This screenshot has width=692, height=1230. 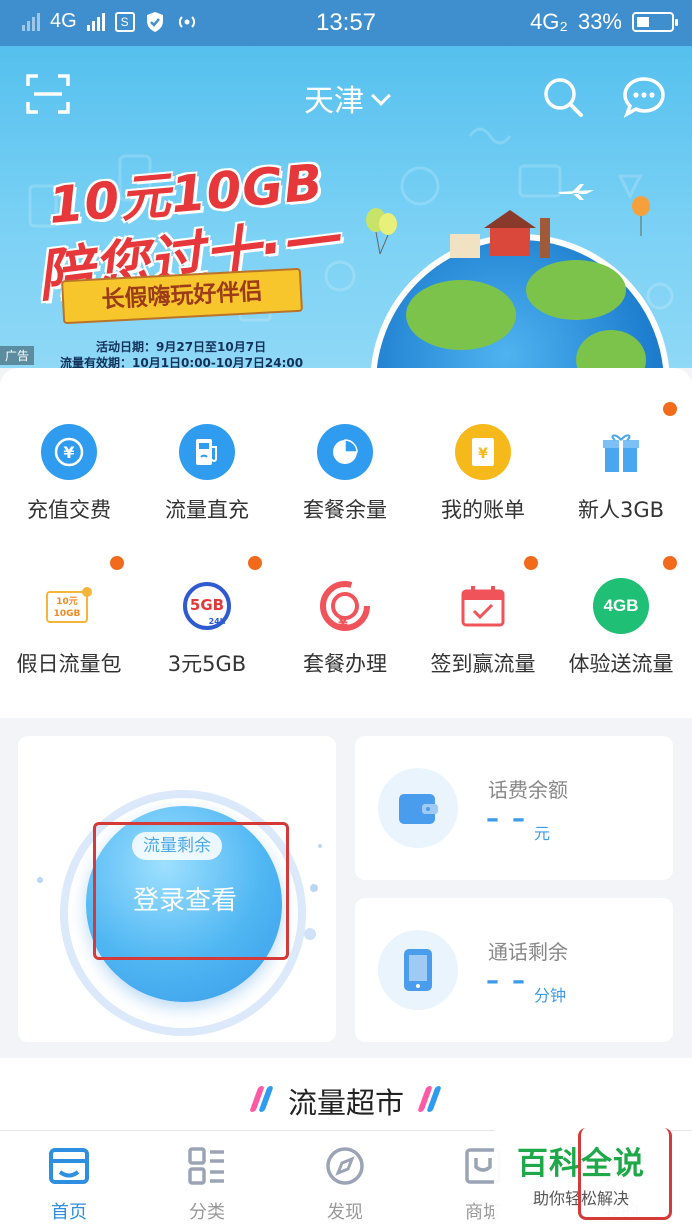 What do you see at coordinates (182, 362) in the screenshot?
I see `promo-valid-period: 流量有效期：10月1日0:00-10月7日24:00` at bounding box center [182, 362].